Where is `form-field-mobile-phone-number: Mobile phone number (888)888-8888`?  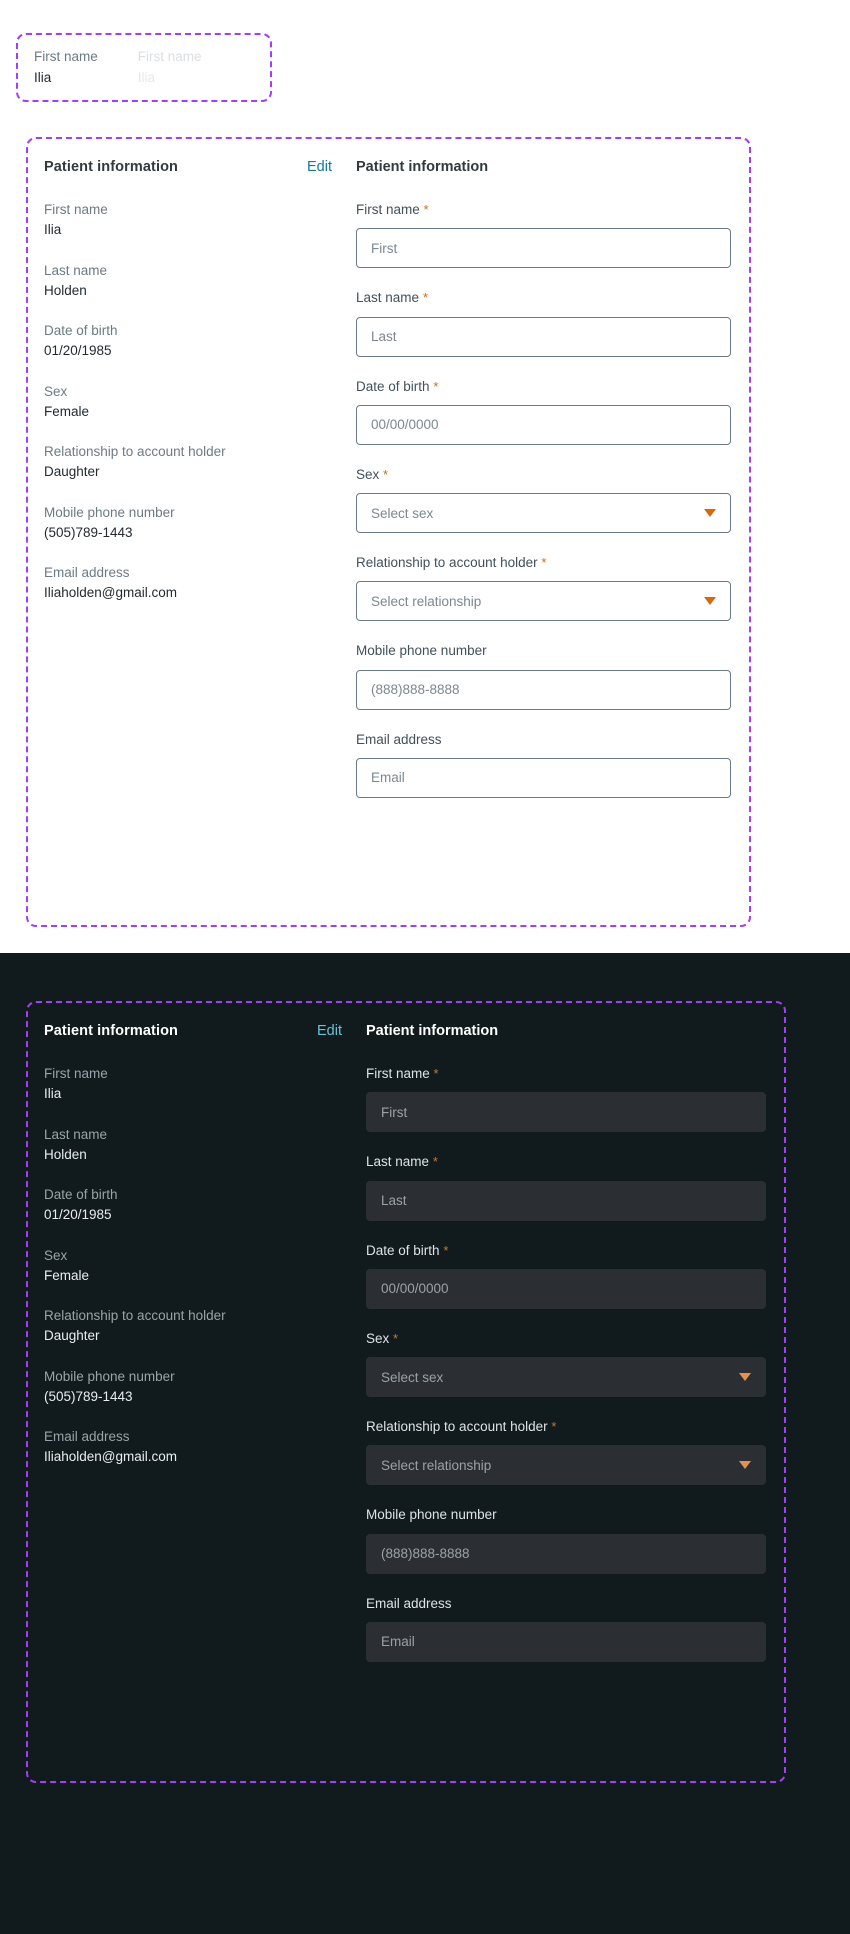 form-field-mobile-phone-number: Mobile phone number (888)888-8888 is located at coordinates (543, 675).